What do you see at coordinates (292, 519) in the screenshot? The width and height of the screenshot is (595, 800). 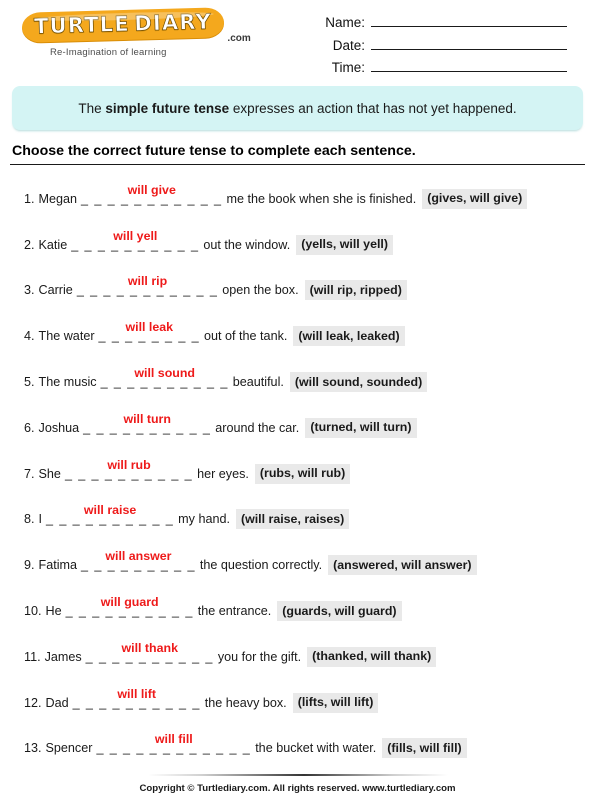 I see `answer-options: (will raise, raises)` at bounding box center [292, 519].